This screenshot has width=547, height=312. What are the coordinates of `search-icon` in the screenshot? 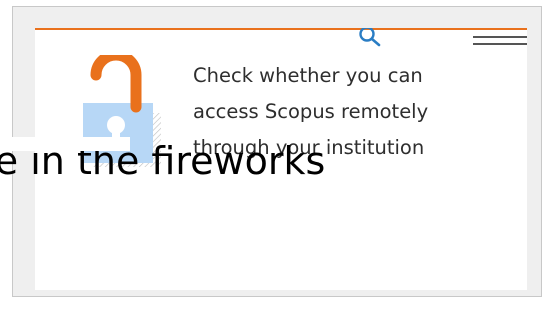 It's located at (370, 39).